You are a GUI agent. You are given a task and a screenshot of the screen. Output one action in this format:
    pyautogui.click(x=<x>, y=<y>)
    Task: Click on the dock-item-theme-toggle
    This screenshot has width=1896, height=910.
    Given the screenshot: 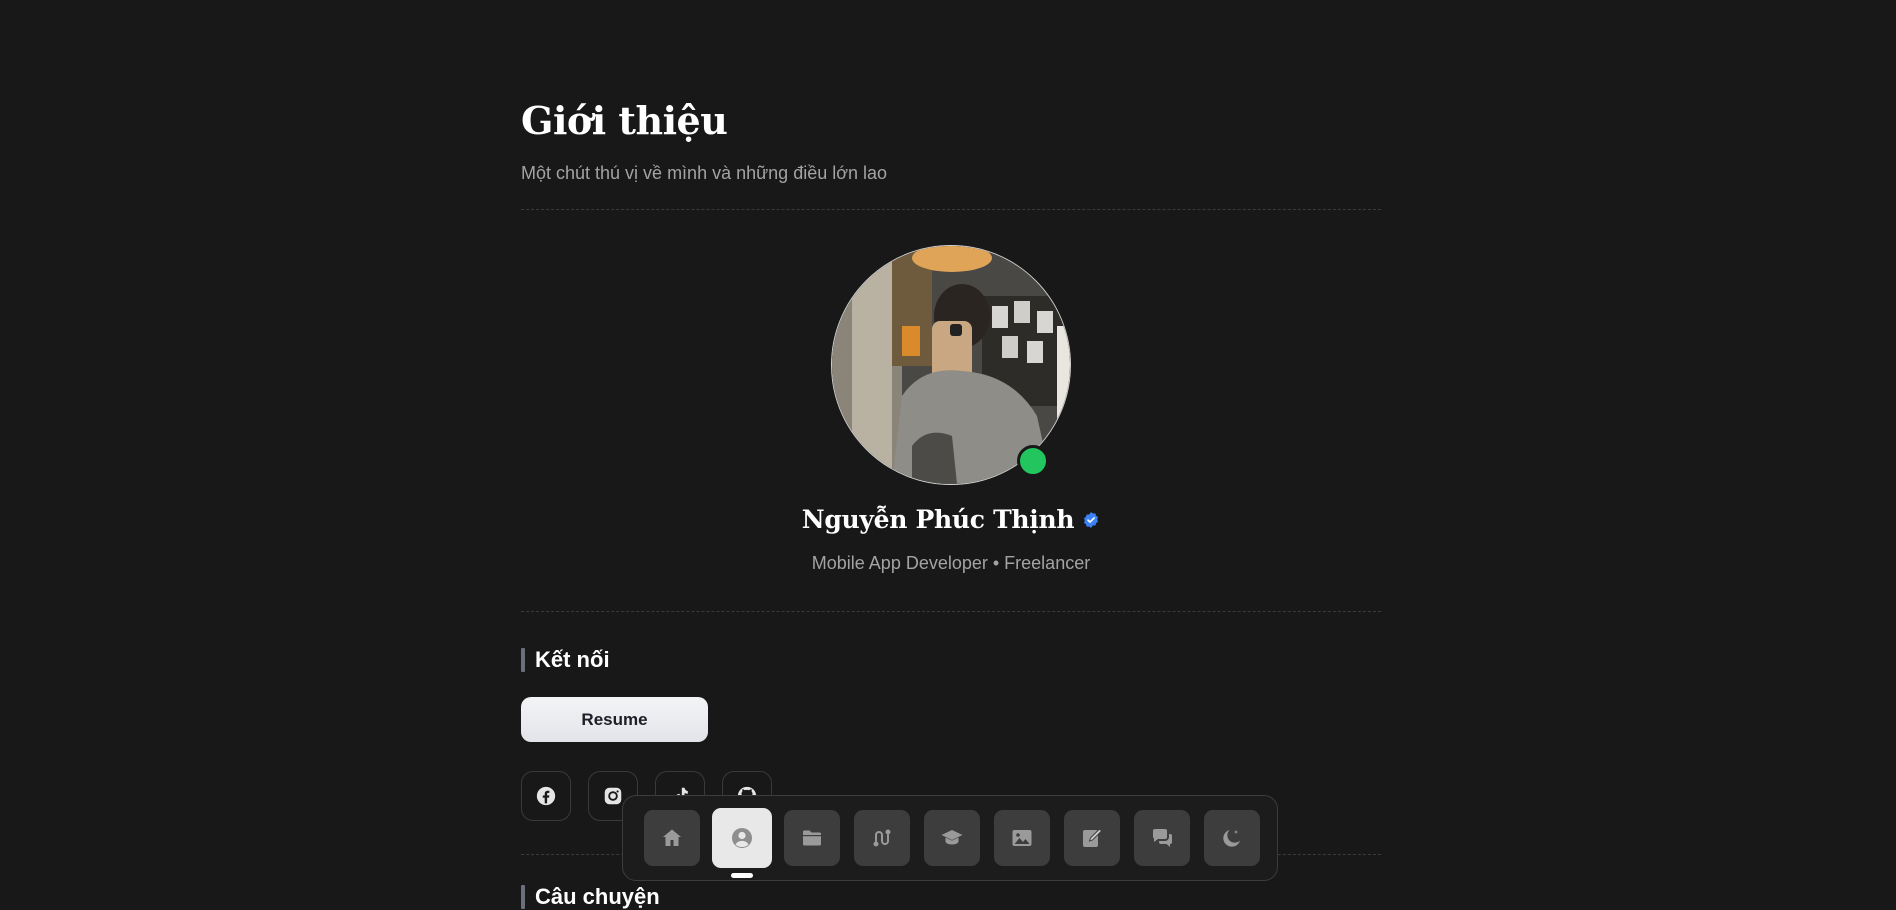 What is the action you would take?
    pyautogui.click(x=1232, y=838)
    